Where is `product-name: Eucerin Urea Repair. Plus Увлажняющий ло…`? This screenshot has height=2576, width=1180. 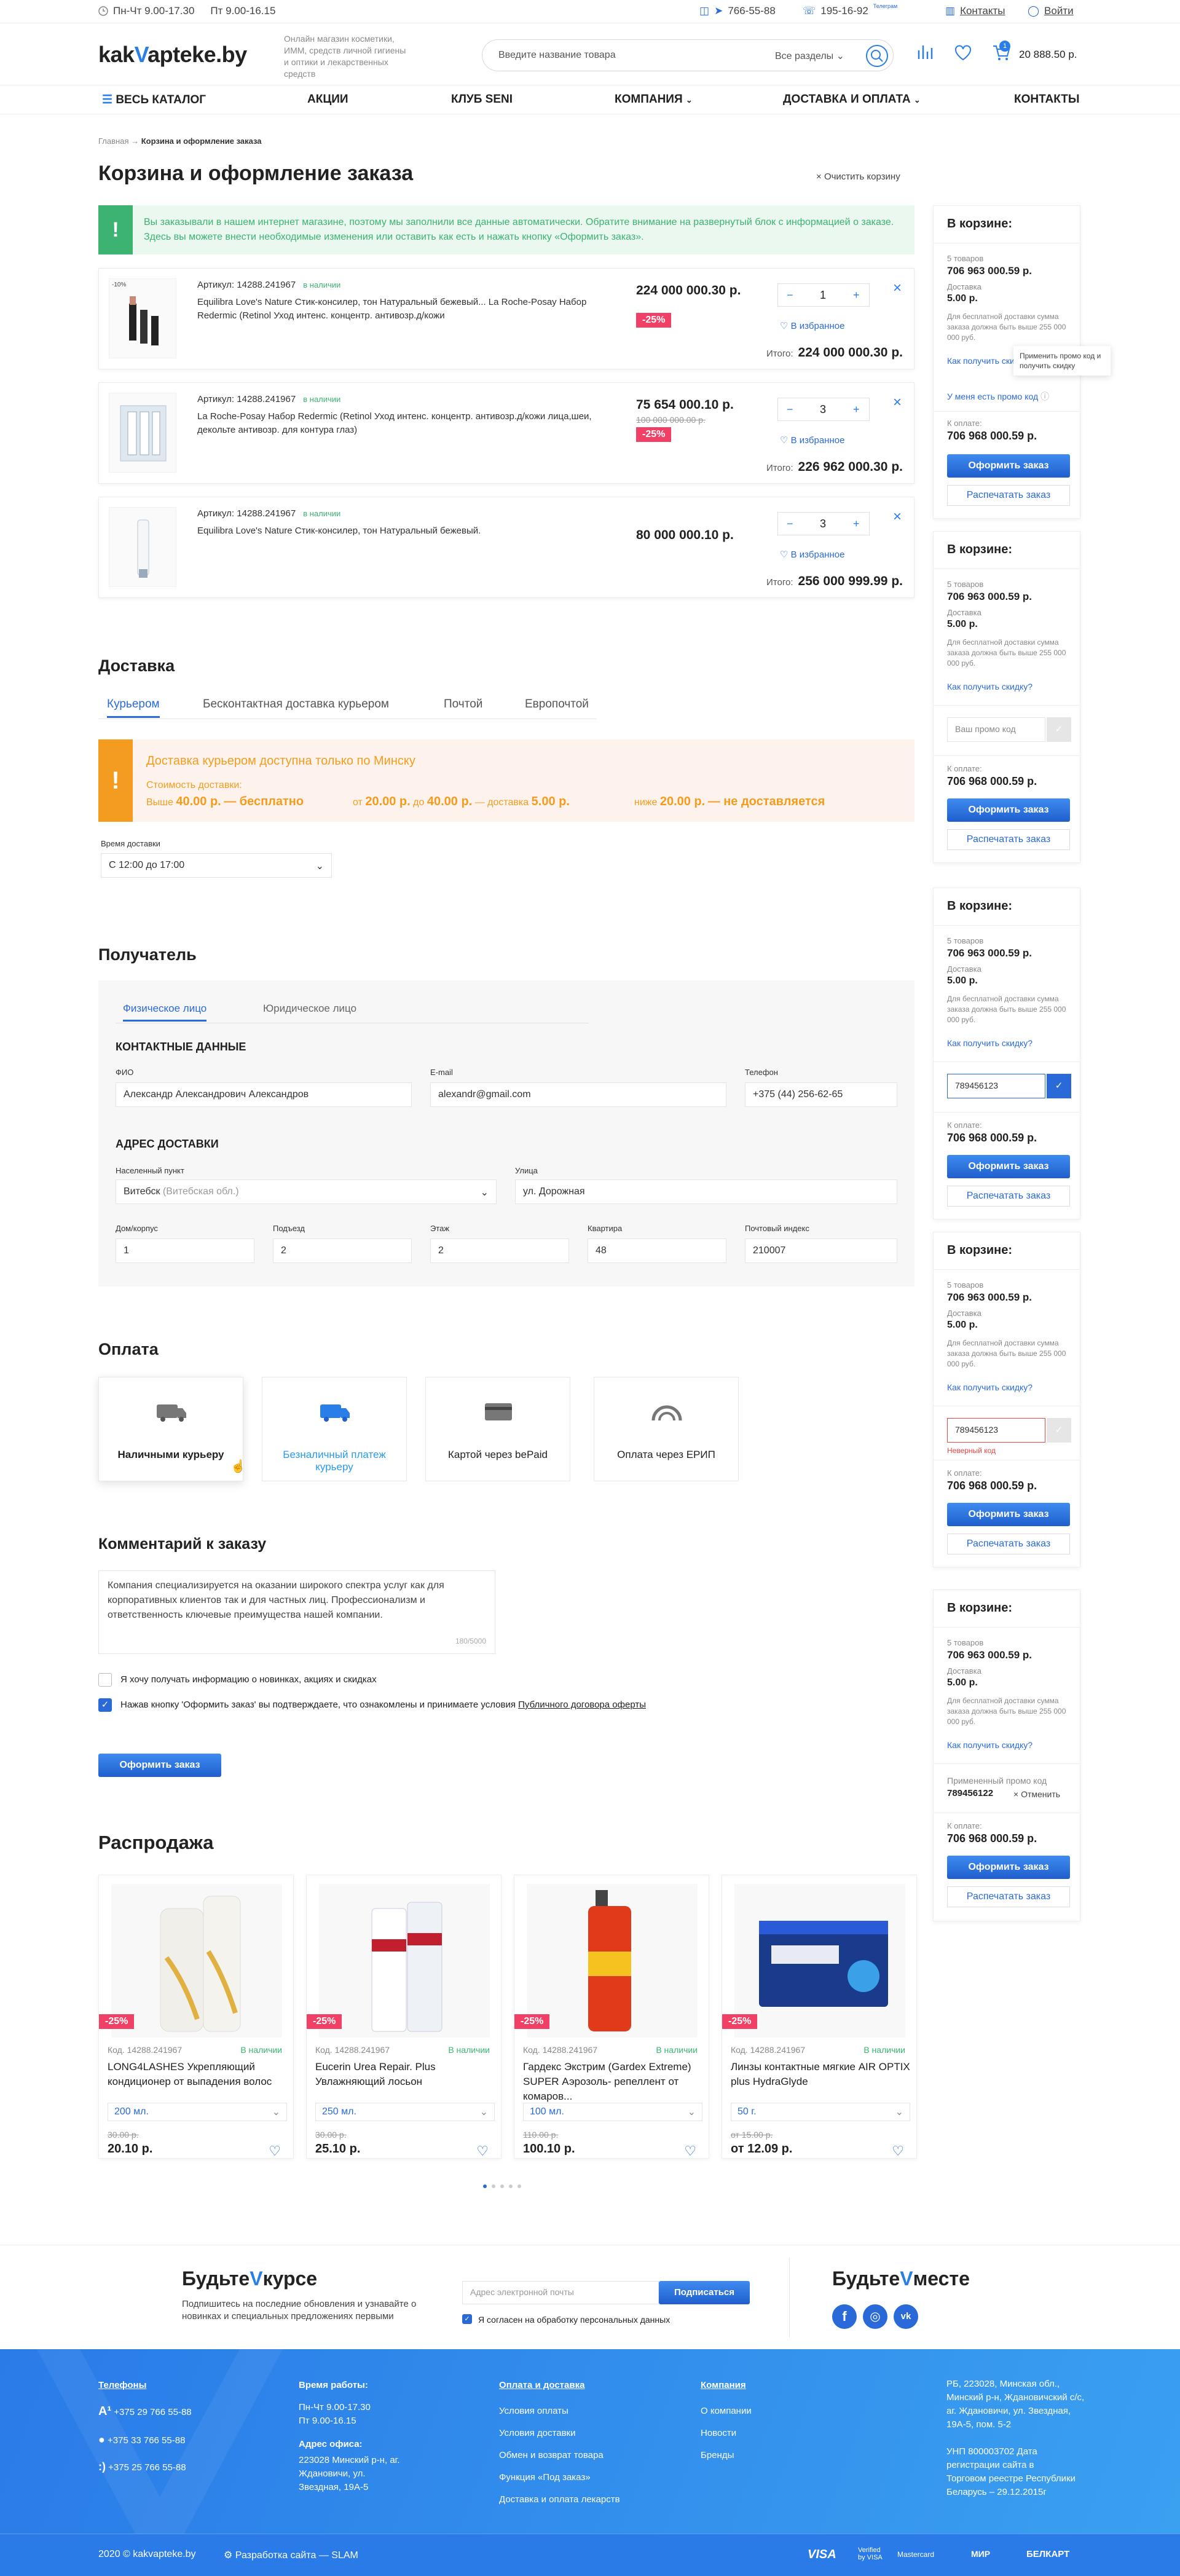 product-name: Eucerin Urea Repair. Plus Увлажняющий ло… is located at coordinates (405, 2075).